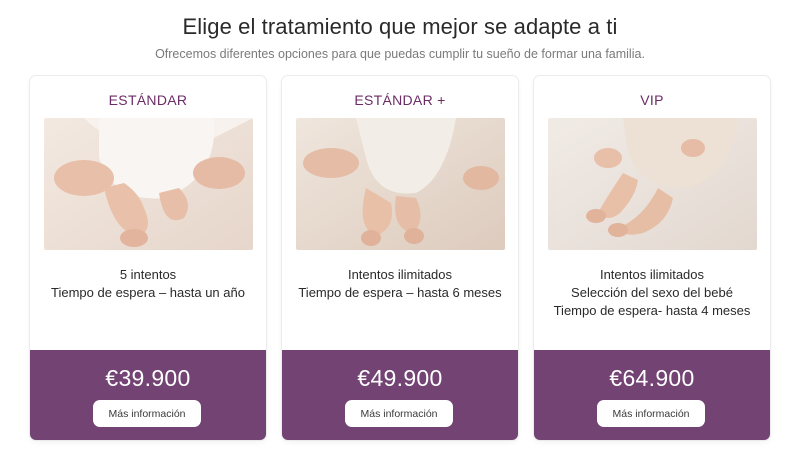 The width and height of the screenshot is (800, 451). I want to click on feature-item: Tiempo de espera – hasta 6 meses, so click(400, 292).